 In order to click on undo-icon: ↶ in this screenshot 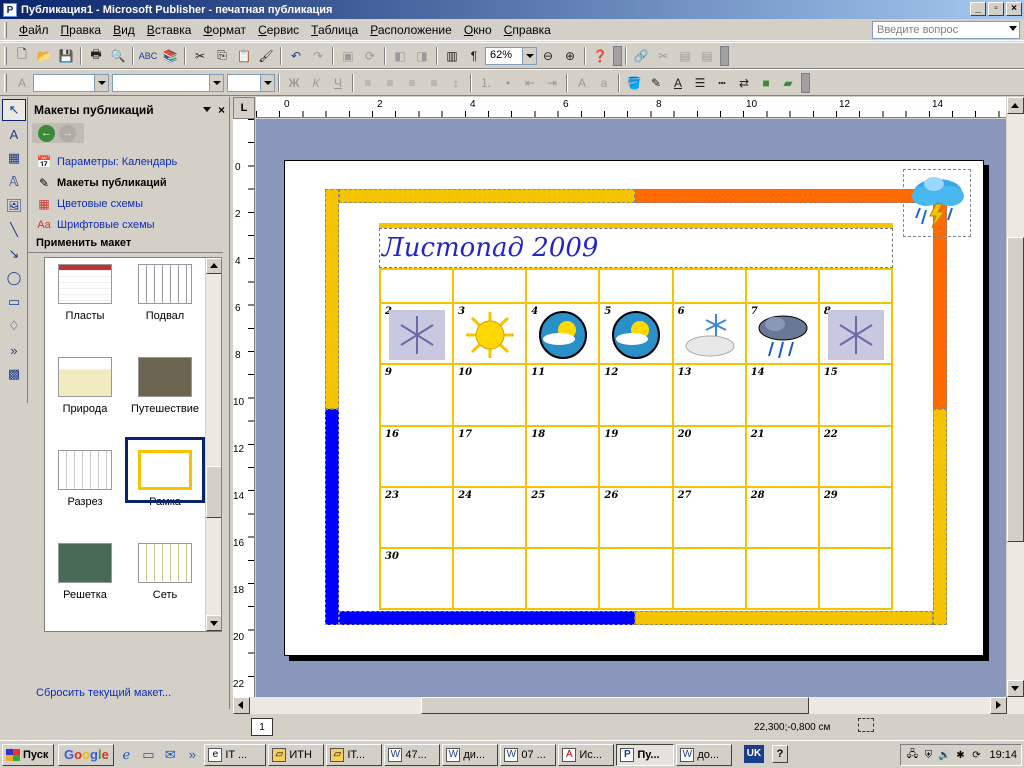, I will do `click(296, 56)`.